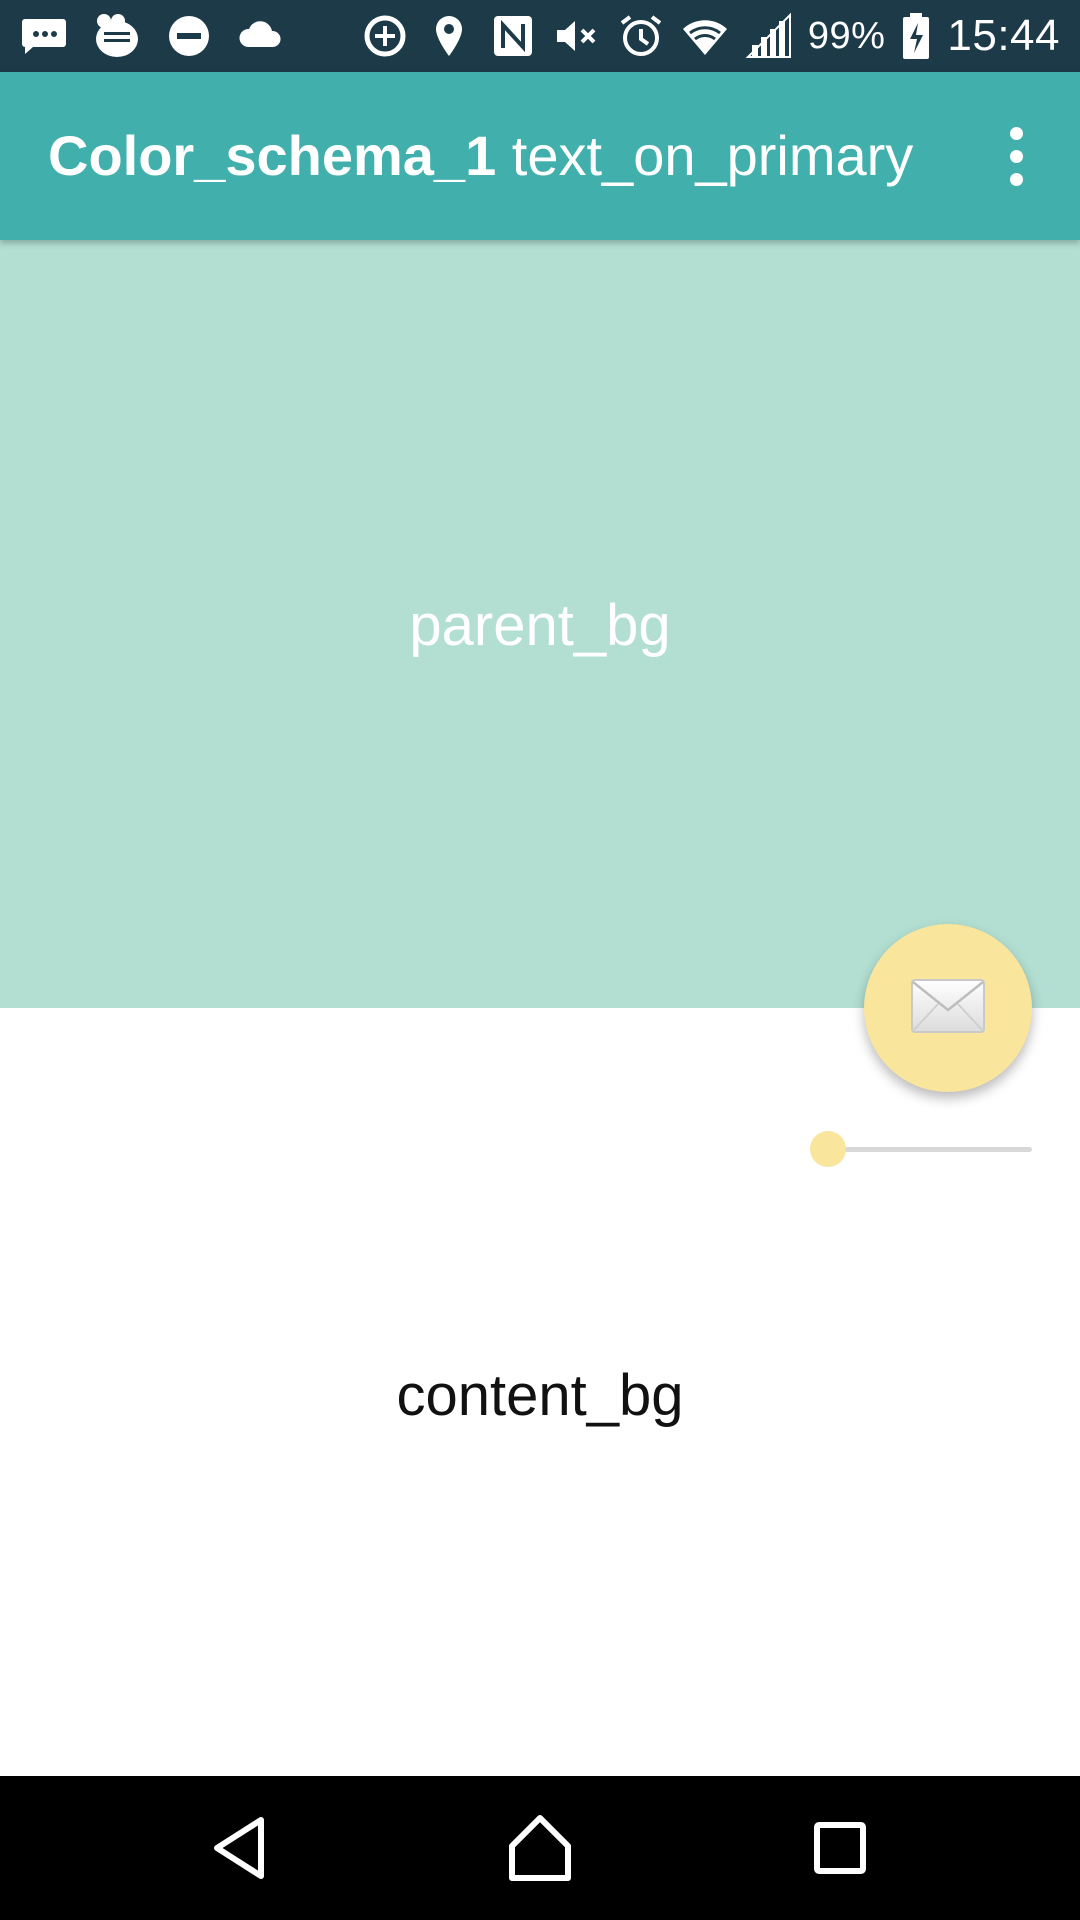 The image size is (1080, 1920). Describe the element at coordinates (261, 36) in the screenshot. I see `cloud-icon` at that location.